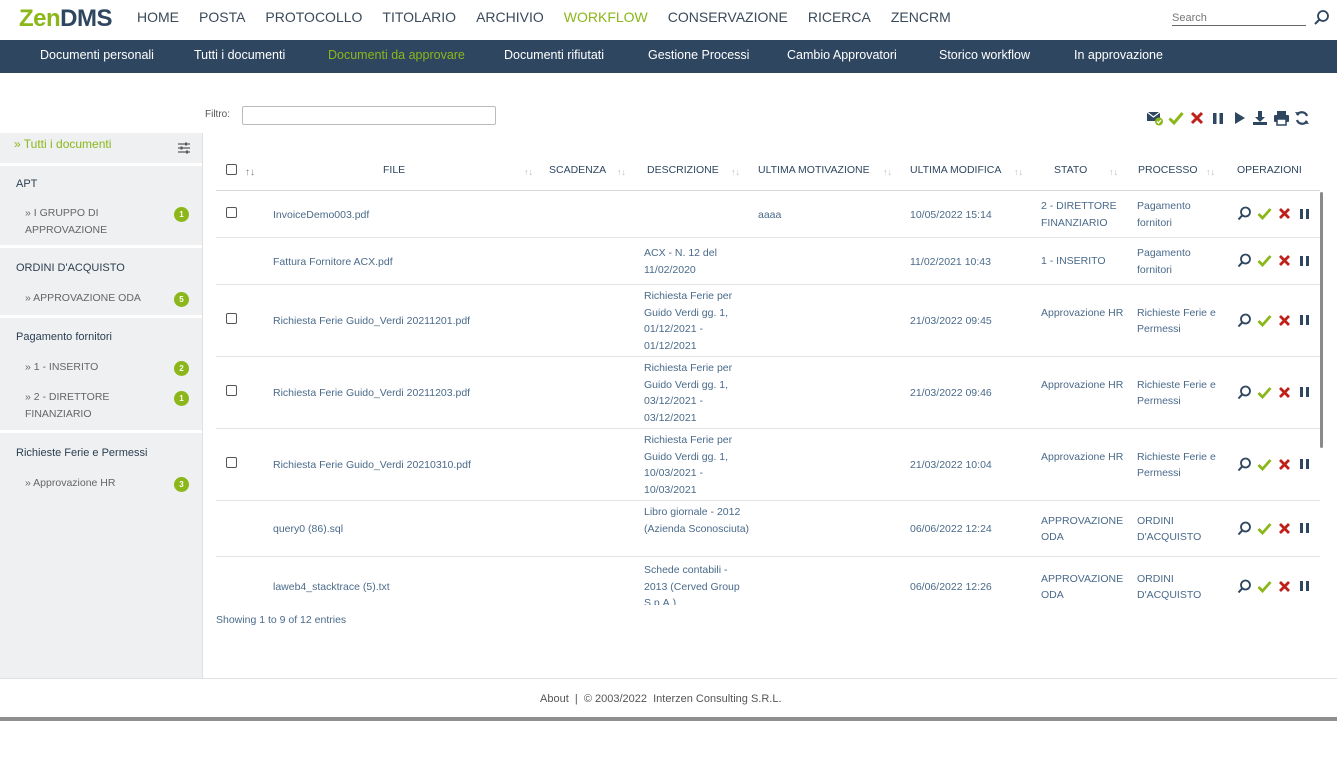  Describe the element at coordinates (184, 148) in the screenshot. I see `filter-settings-icon` at that location.